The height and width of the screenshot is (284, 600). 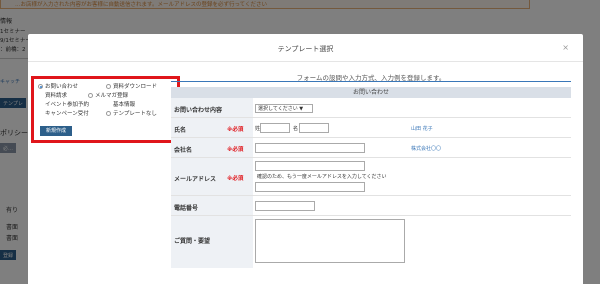 I want to click on option-event: イベント参加予約, so click(x=63, y=104).